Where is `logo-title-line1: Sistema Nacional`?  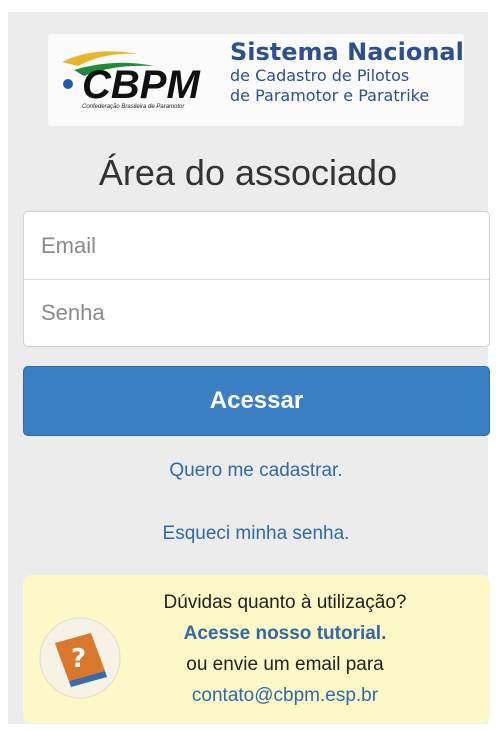
logo-title-line1: Sistema Nacional is located at coordinates (347, 52).